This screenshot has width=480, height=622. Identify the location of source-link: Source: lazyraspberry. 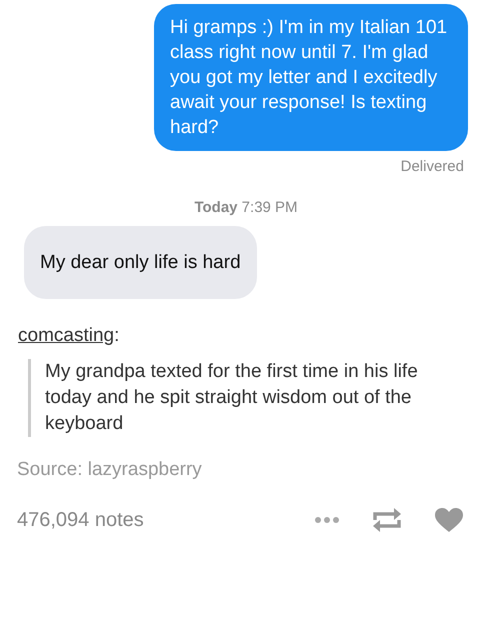
(248, 470).